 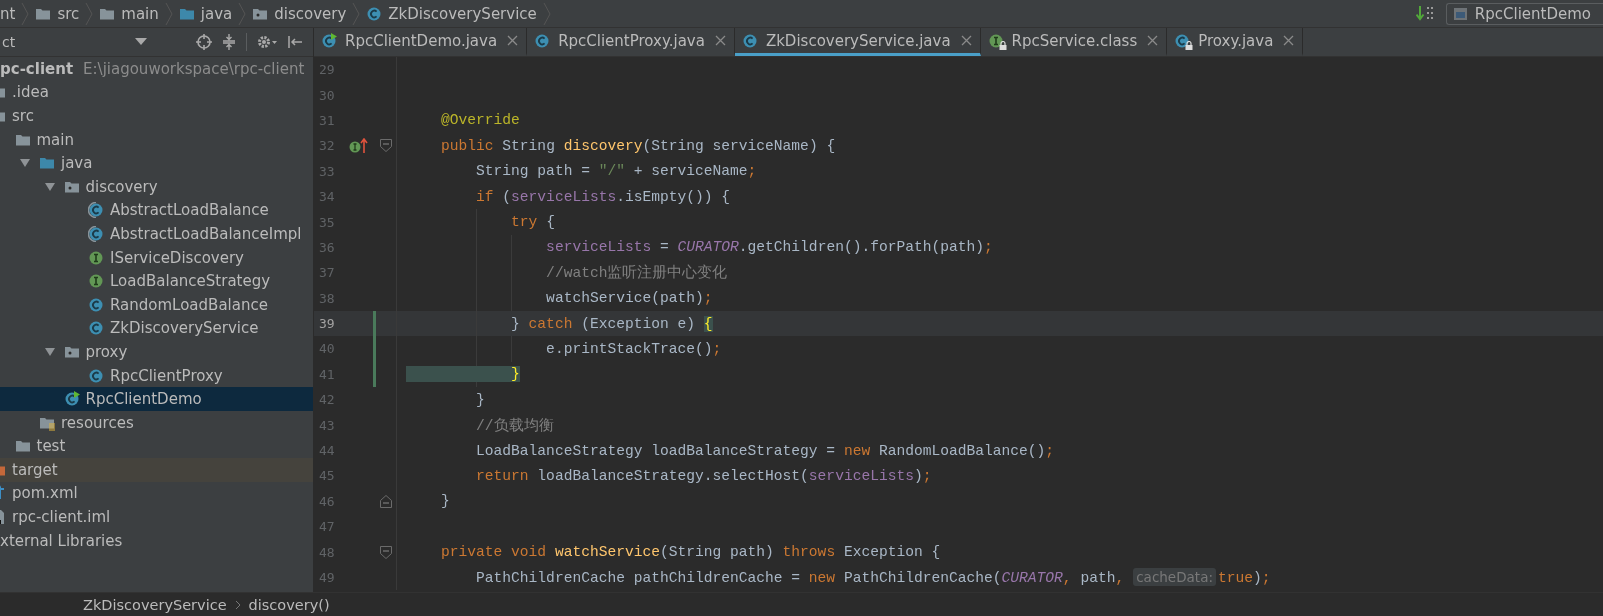 I want to click on tree-item: xternal Libraries, so click(x=156, y=540).